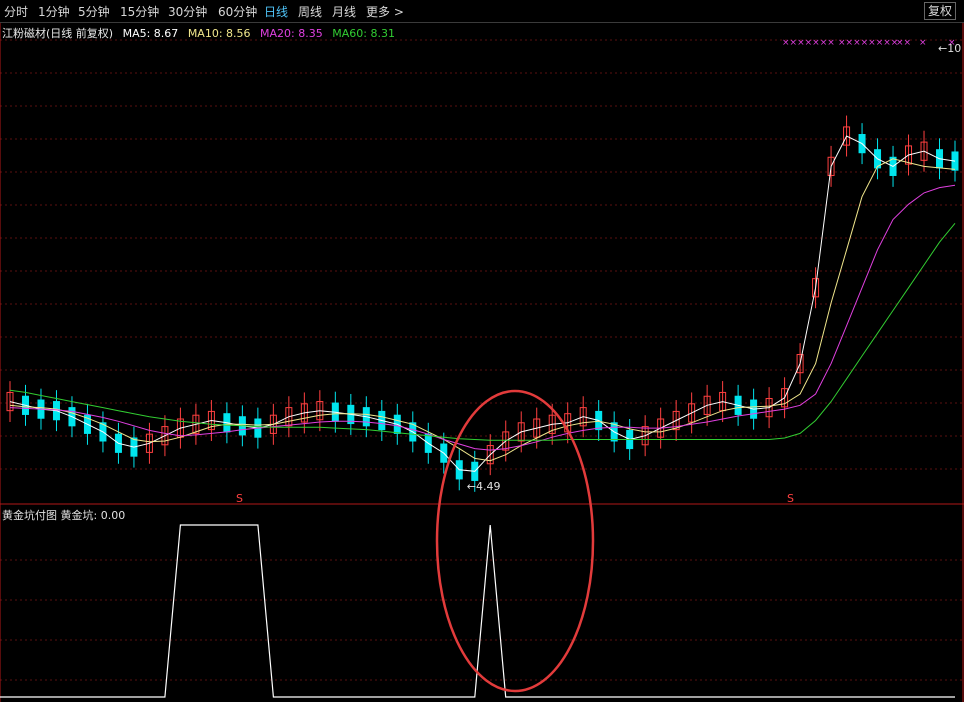 The width and height of the screenshot is (964, 702). What do you see at coordinates (363, 33) in the screenshot?
I see `ma60-label: MA60: 8.31` at bounding box center [363, 33].